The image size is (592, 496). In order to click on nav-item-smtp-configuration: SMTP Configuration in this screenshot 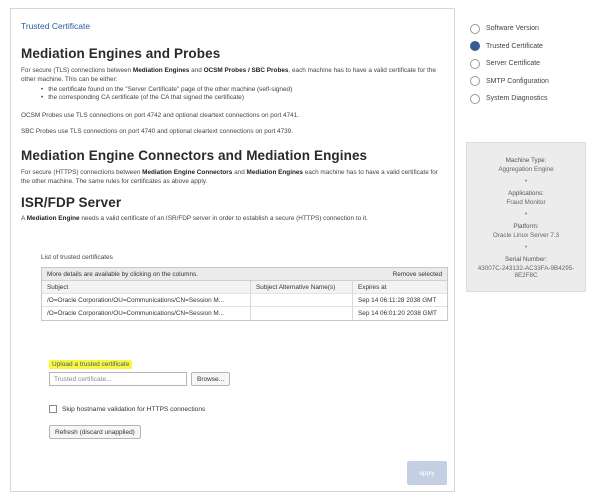, I will do `click(509, 82)`.